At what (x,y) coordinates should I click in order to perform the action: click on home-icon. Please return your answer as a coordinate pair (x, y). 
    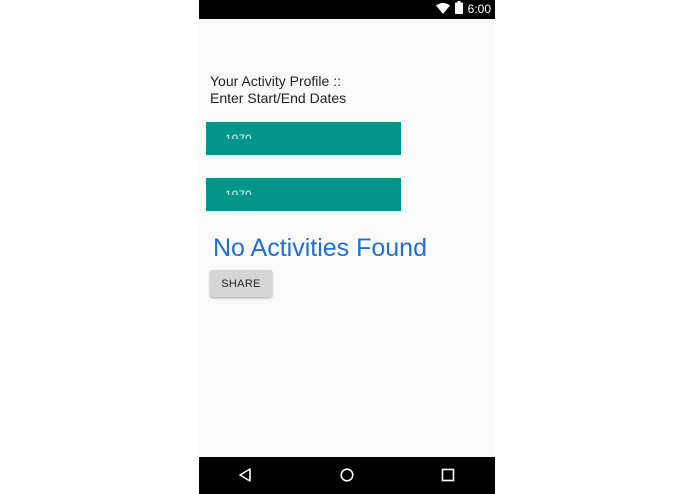
    Looking at the image, I should click on (347, 475).